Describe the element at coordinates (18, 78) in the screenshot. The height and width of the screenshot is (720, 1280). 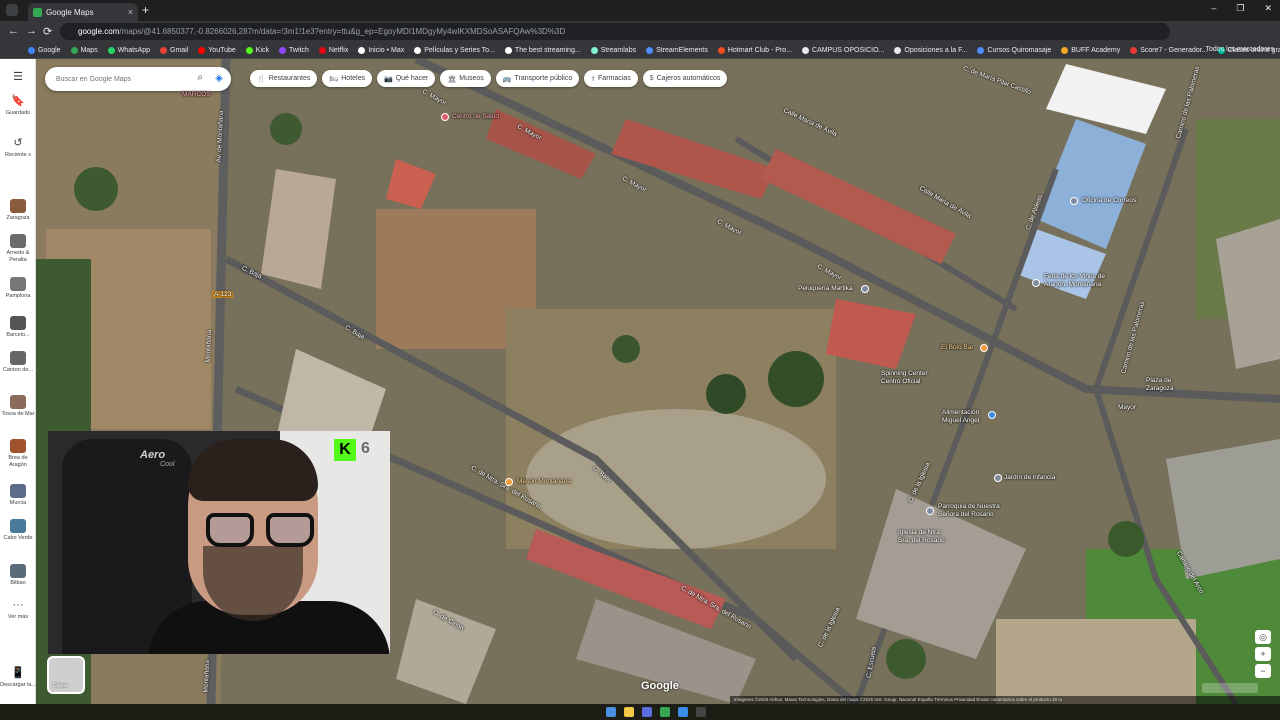
I see `menu-button: ☰` at that location.